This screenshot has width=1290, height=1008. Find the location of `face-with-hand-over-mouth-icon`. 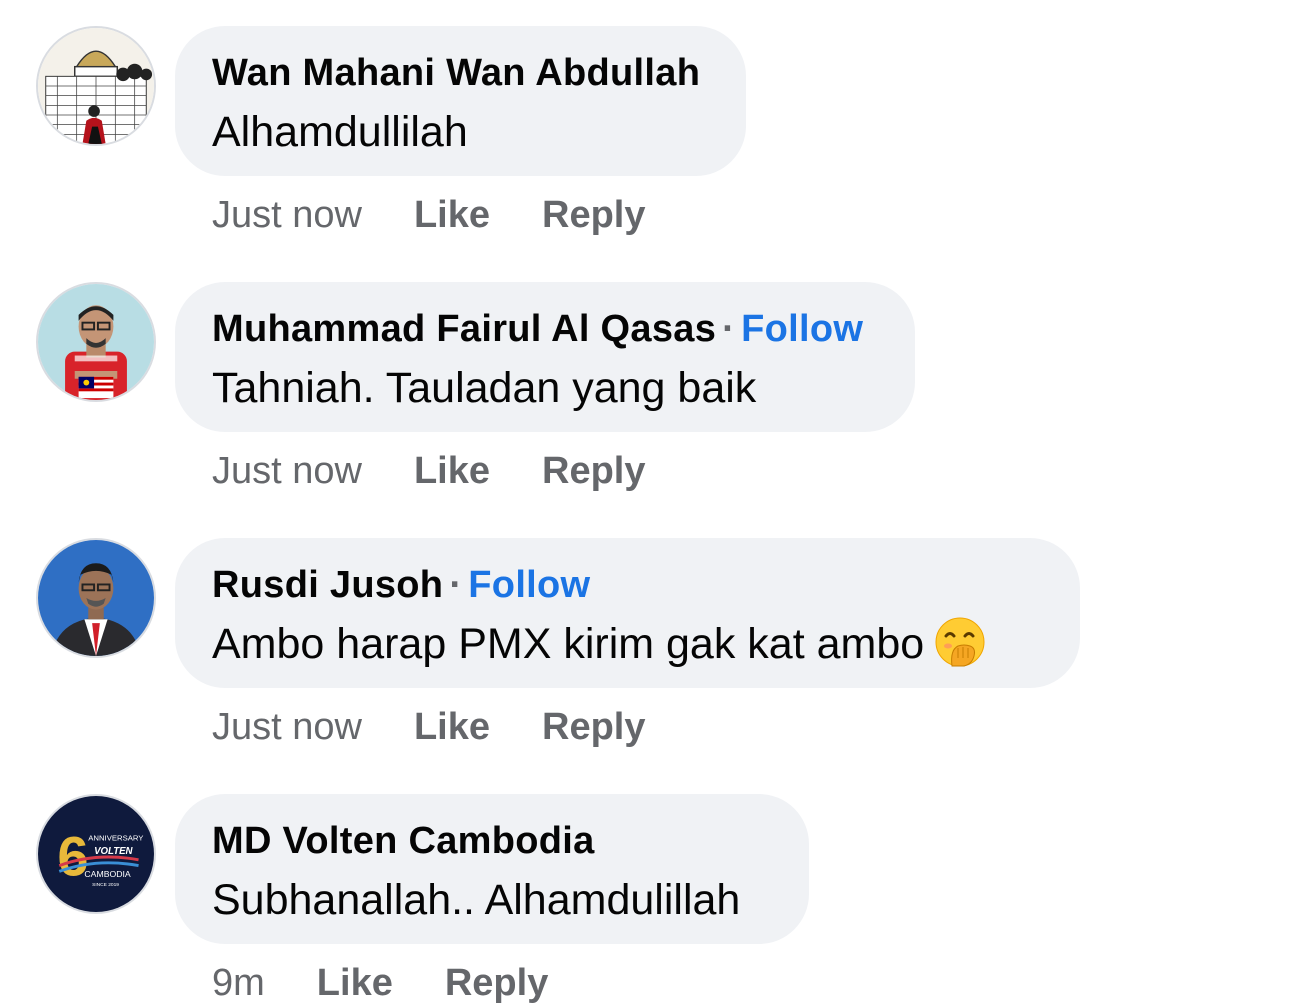

face-with-hand-over-mouth-icon is located at coordinates (960, 642).